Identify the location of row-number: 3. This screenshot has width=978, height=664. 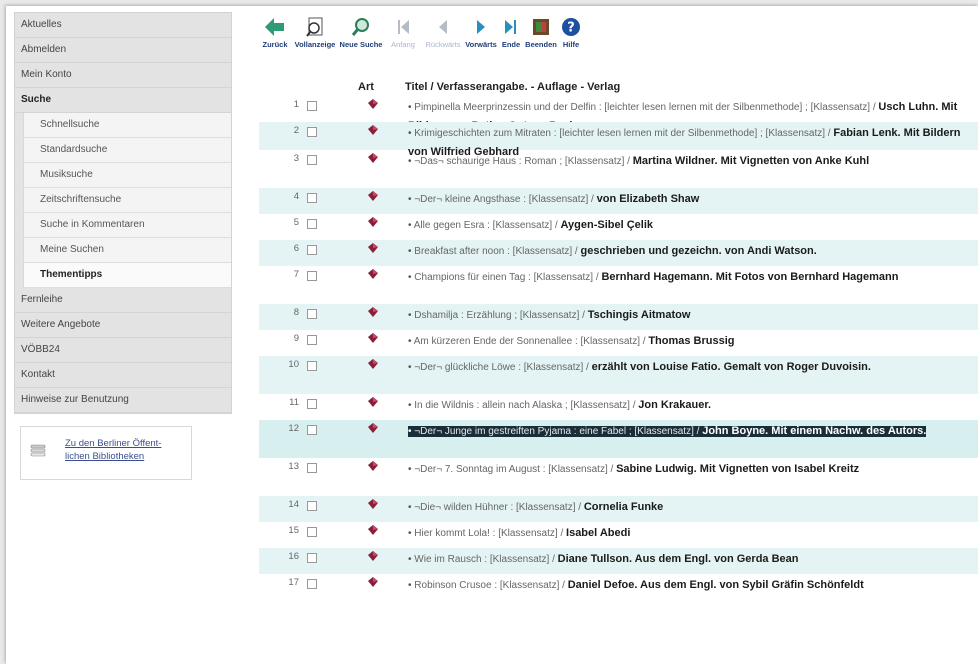
(296, 158).